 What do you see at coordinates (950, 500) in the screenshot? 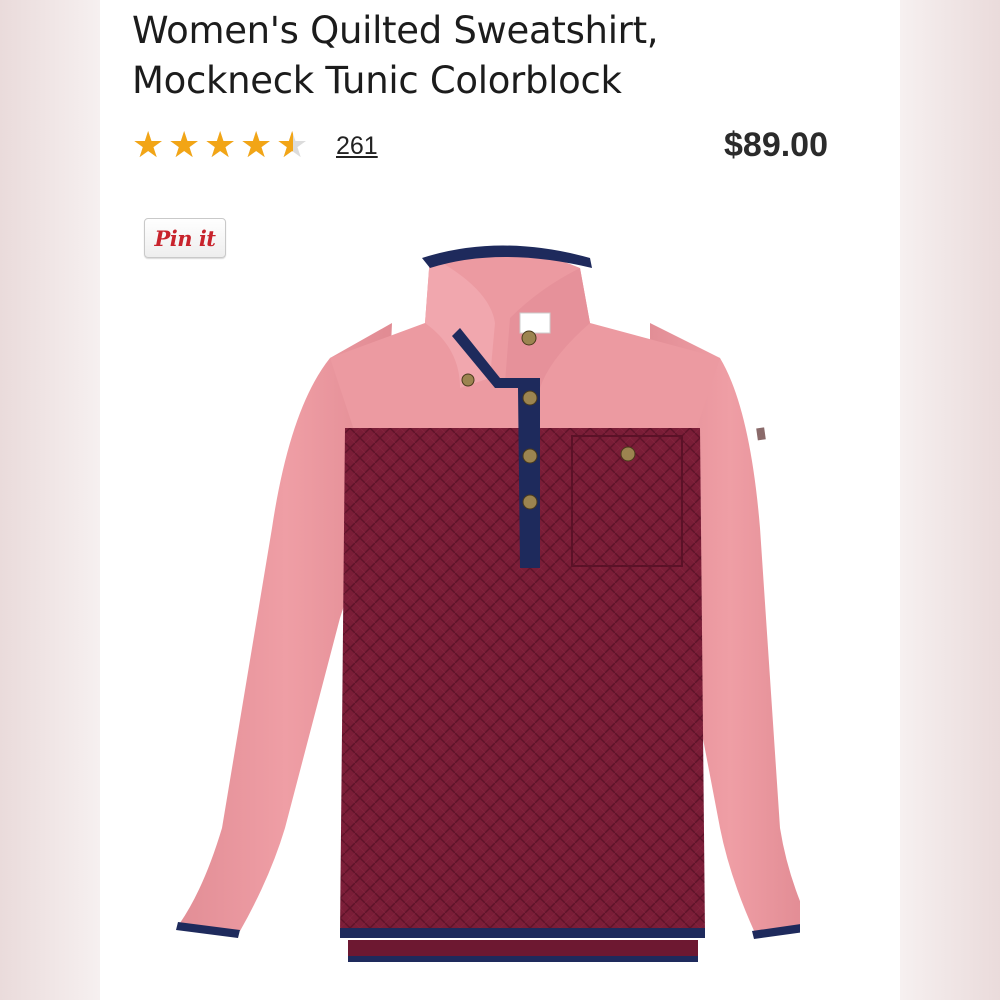
I see `right-margin` at bounding box center [950, 500].